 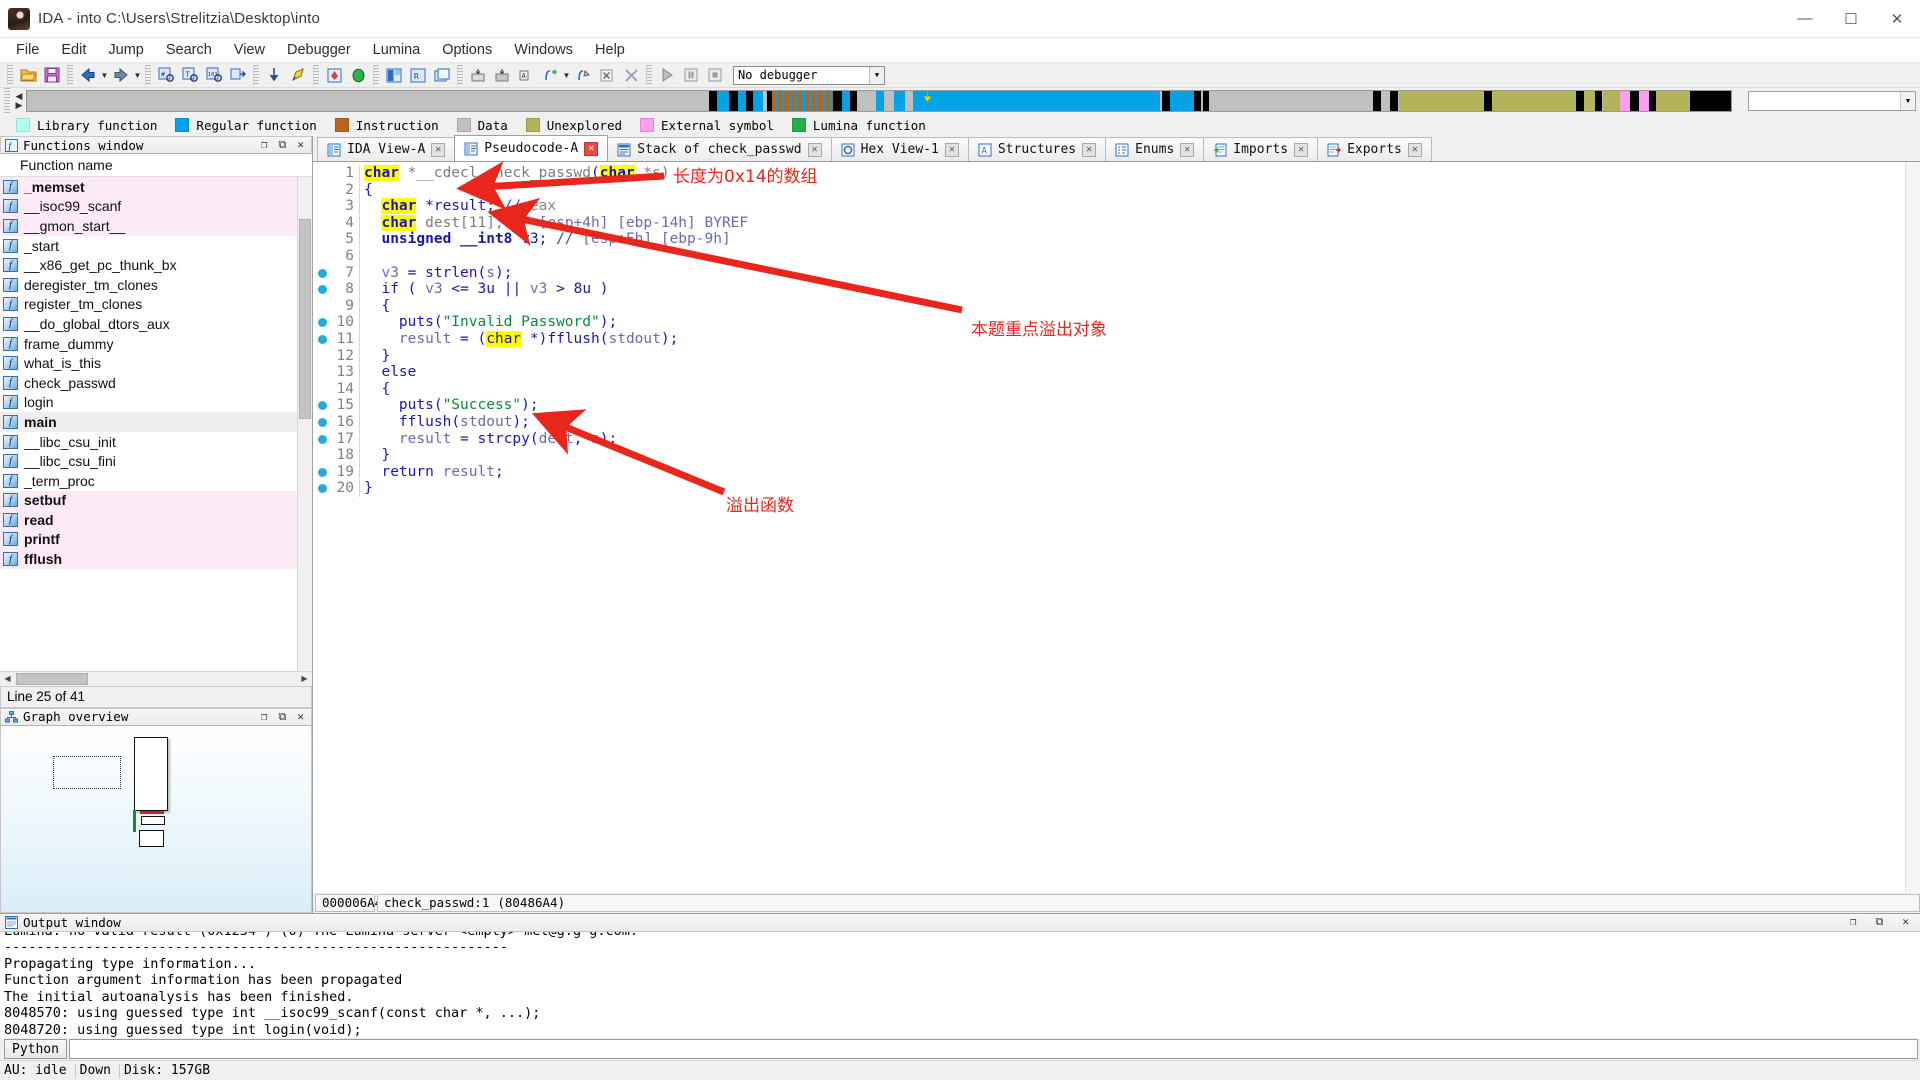 I want to click on functions-list-vertical-scrollbar, so click(x=304, y=424).